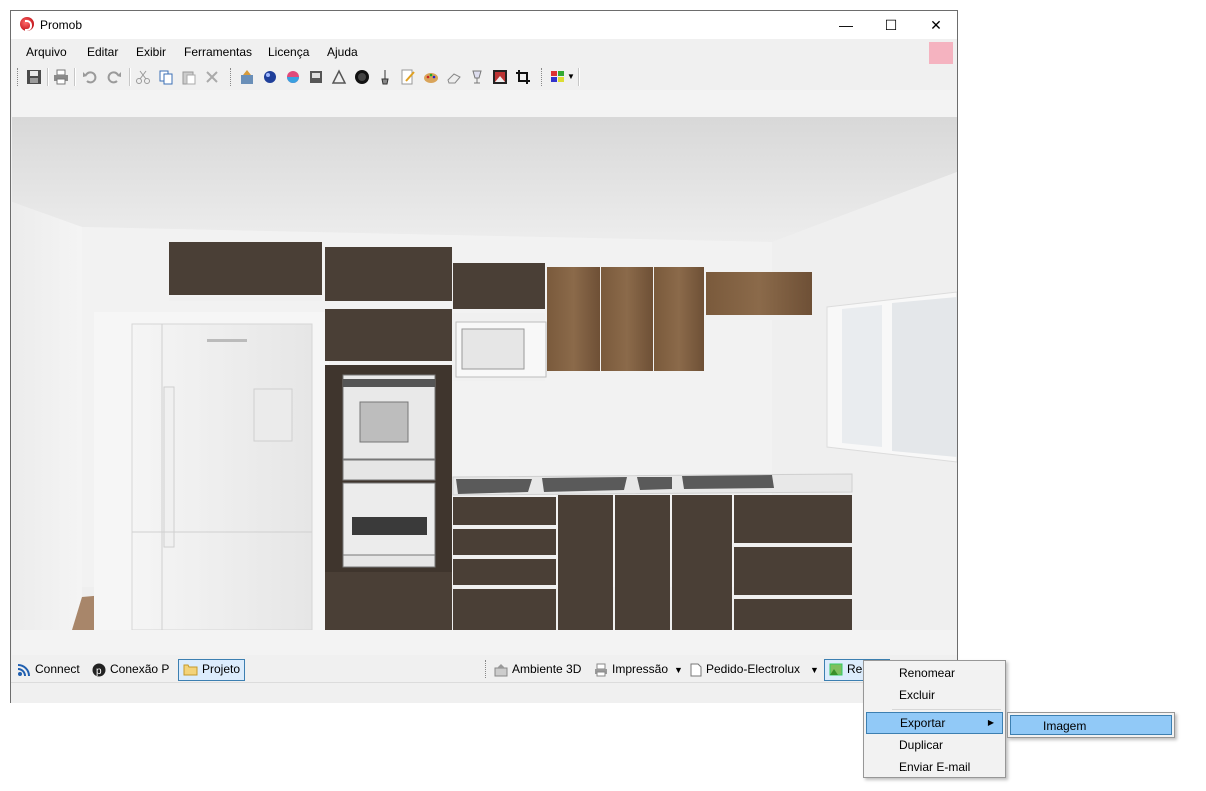 The height and width of the screenshot is (791, 1206). I want to click on rss-icon, so click(23, 669).